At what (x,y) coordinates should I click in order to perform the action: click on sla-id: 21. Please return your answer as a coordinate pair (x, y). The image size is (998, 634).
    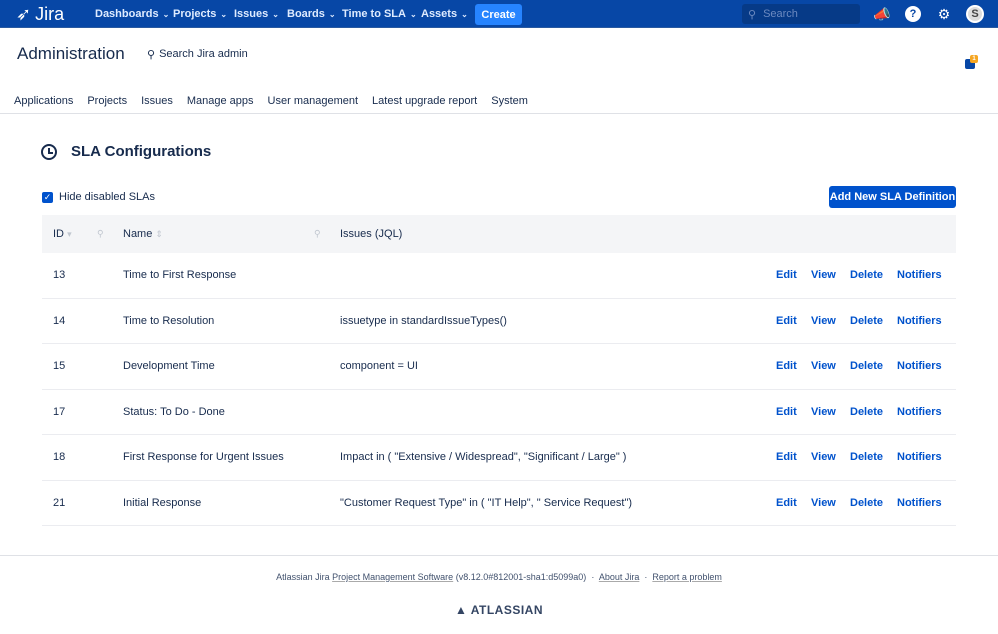
    Looking at the image, I should click on (59, 502).